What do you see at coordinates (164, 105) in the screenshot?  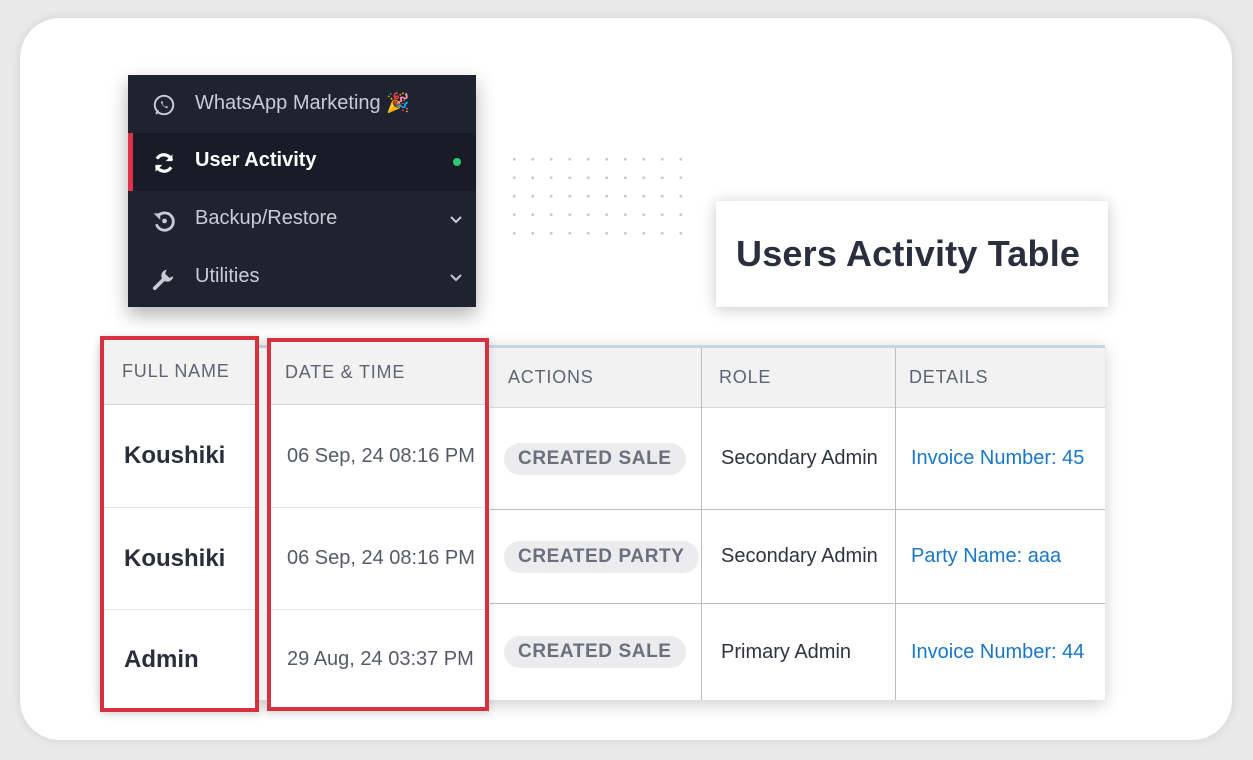 I see `whatsapp-icon` at bounding box center [164, 105].